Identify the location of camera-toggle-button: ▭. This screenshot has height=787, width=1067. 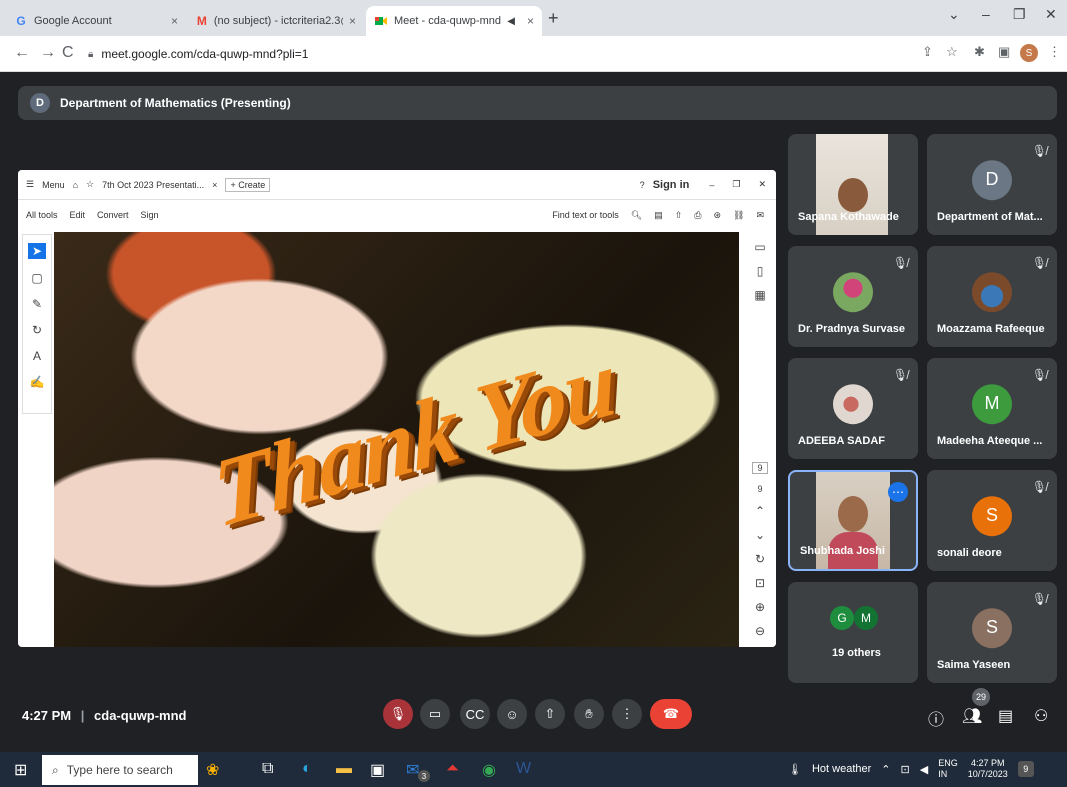
(435, 714).